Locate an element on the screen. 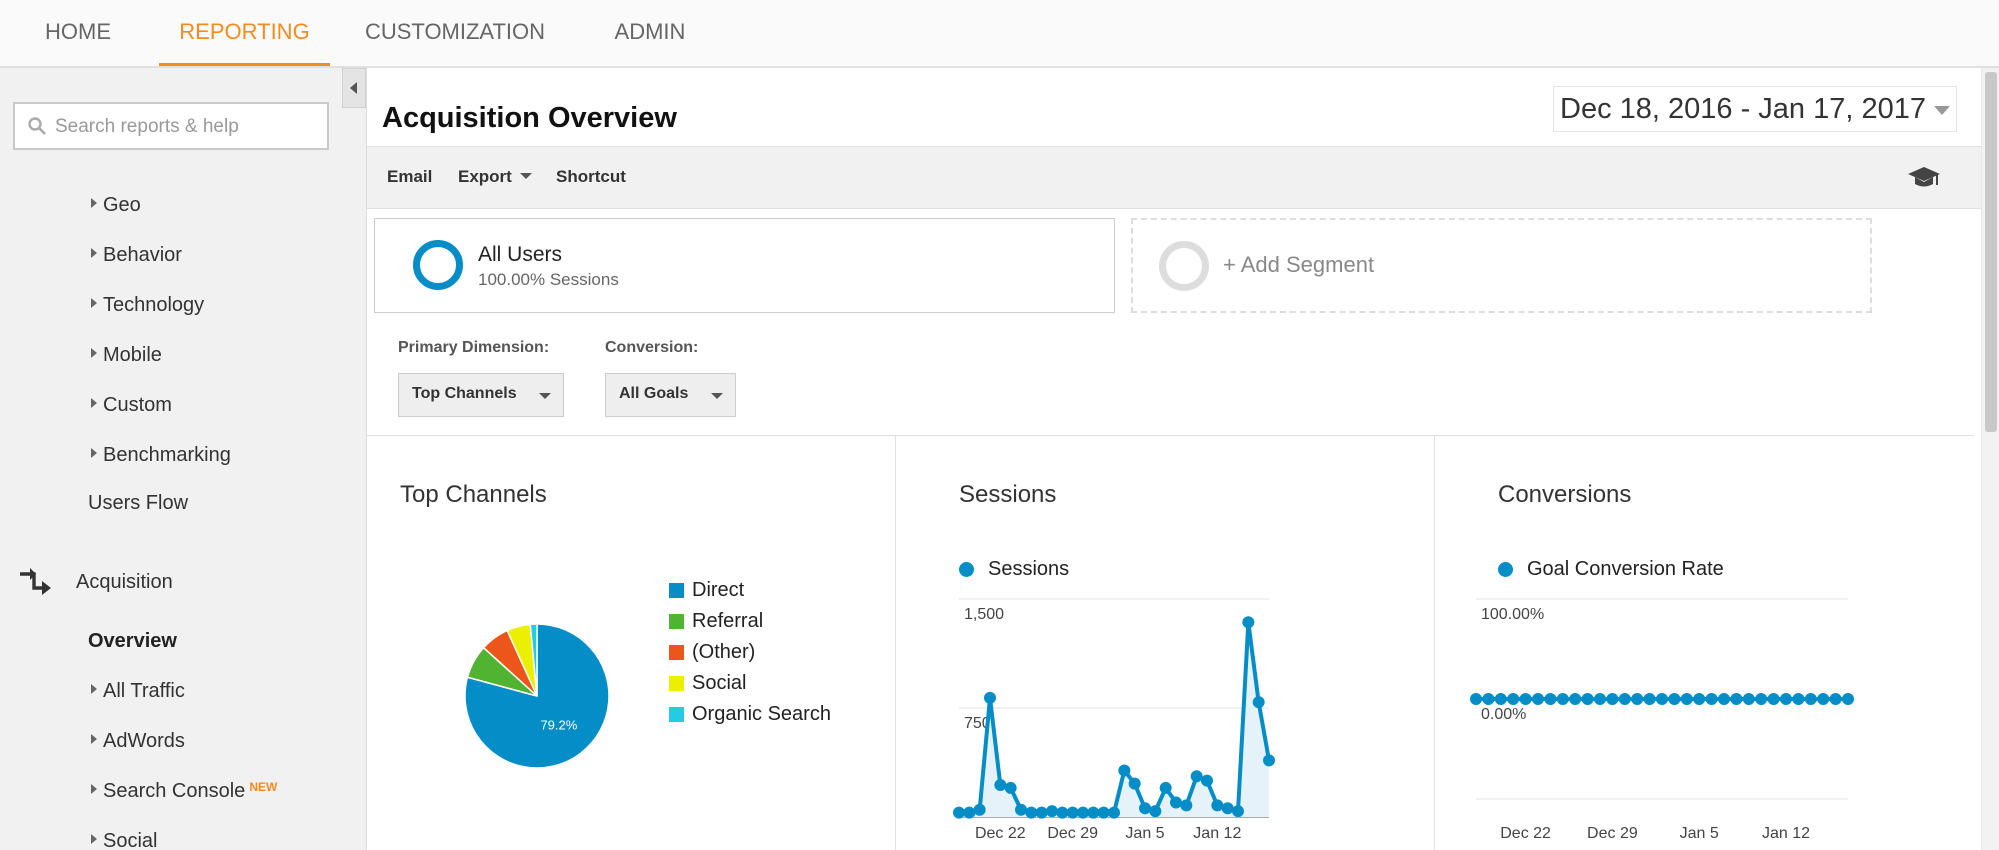  sidebar-item-behavior: Behavior is located at coordinates (136, 255).